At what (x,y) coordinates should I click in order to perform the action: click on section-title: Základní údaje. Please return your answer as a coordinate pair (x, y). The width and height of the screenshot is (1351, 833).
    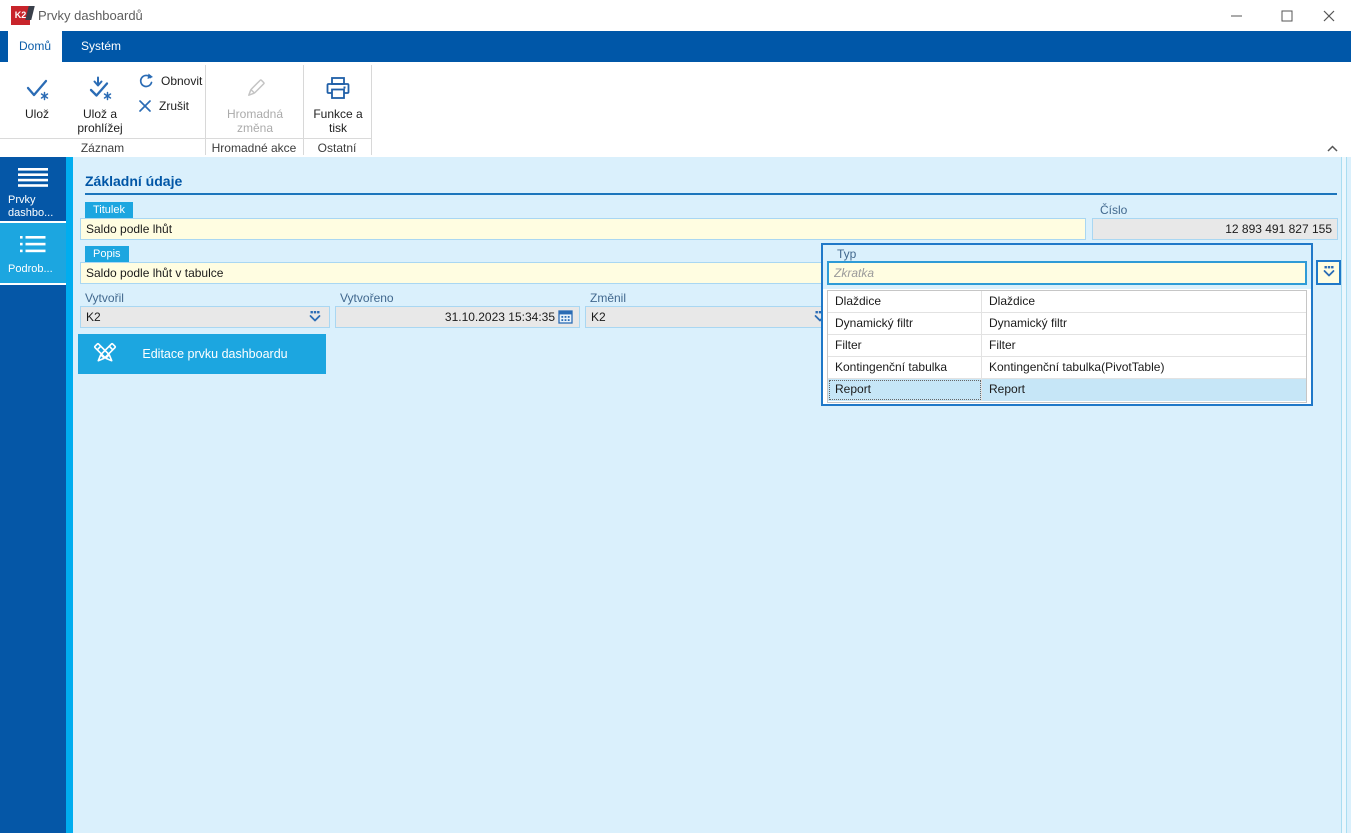
    Looking at the image, I should click on (134, 181).